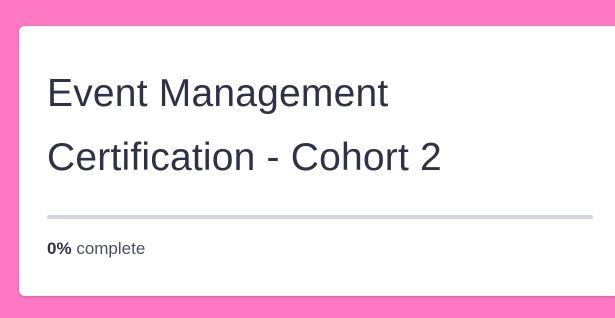 The image size is (615, 318). I want to click on progress-bar, so click(320, 217).